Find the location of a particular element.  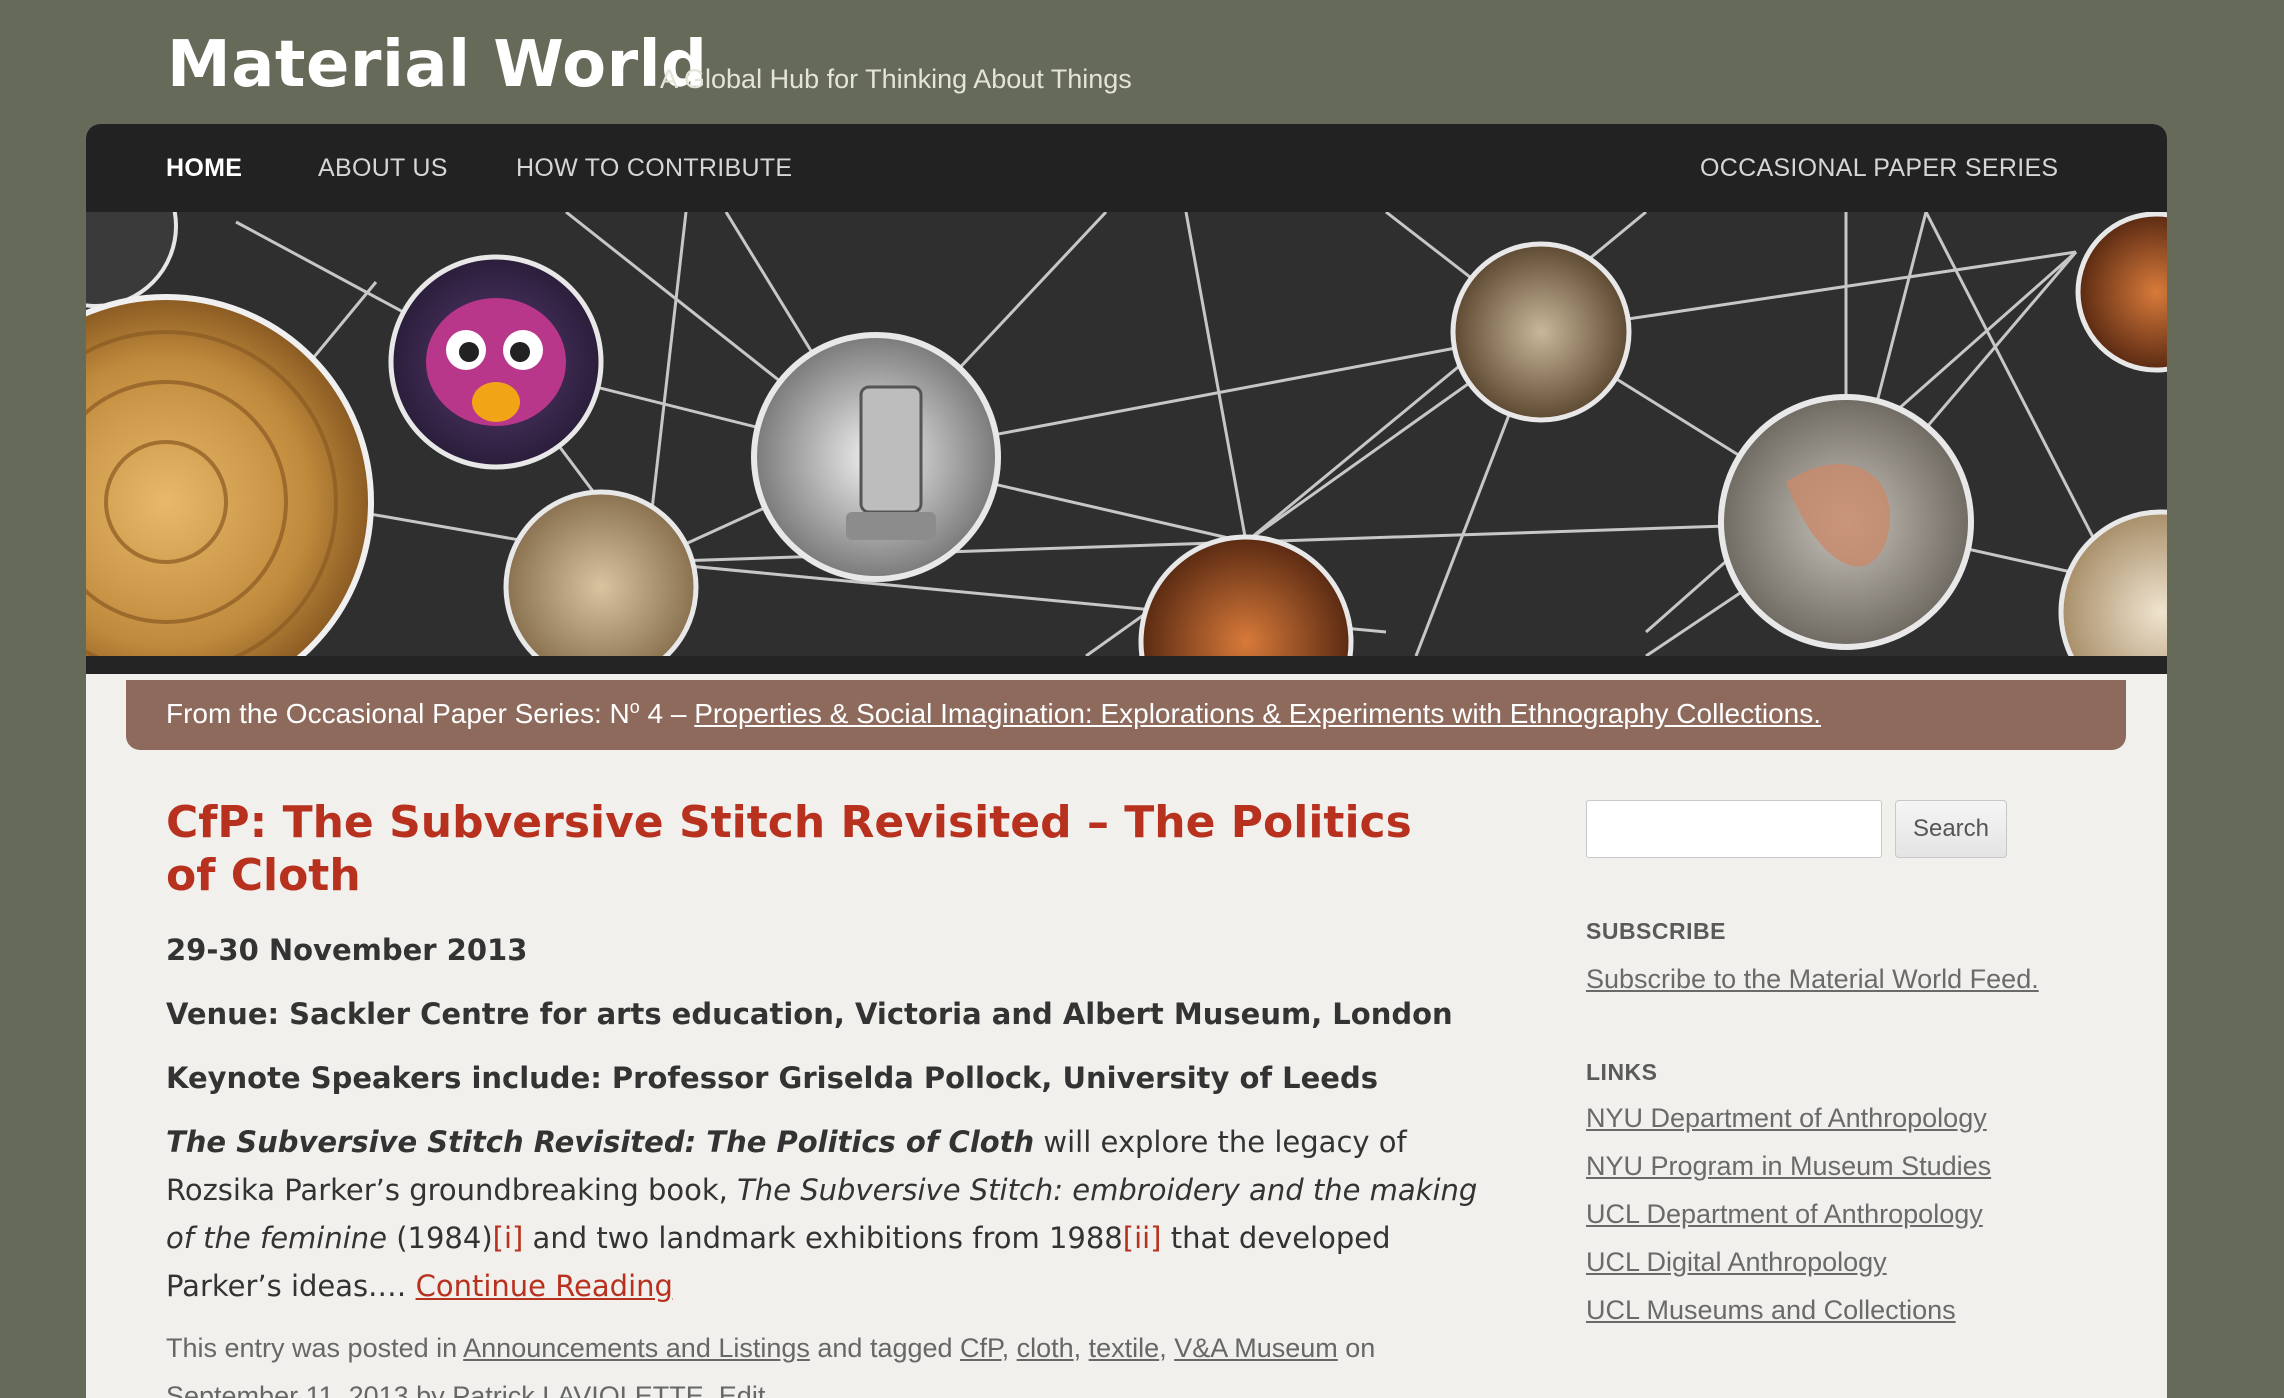

meta-tagged: and tagged is located at coordinates (885, 1348).